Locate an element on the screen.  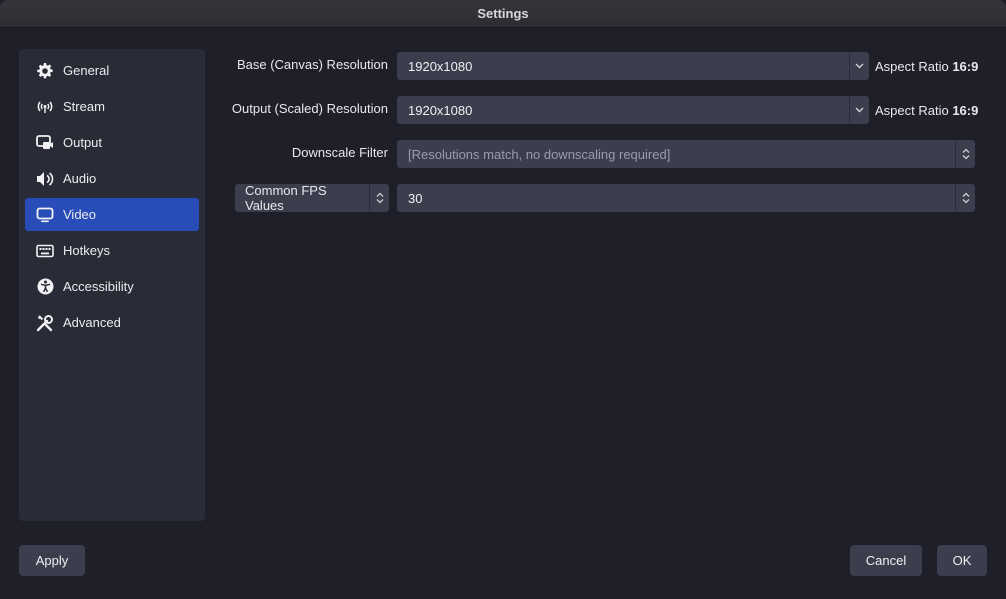
sidebar-item-label: Stream is located at coordinates (84, 106).